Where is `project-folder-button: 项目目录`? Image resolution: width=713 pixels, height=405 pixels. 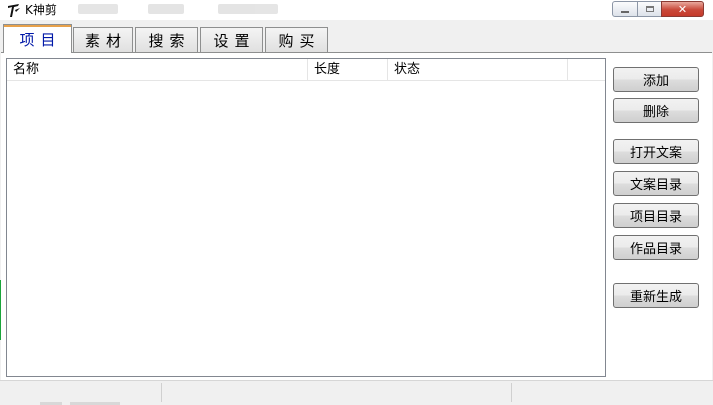
project-folder-button: 项目目录 is located at coordinates (656, 215).